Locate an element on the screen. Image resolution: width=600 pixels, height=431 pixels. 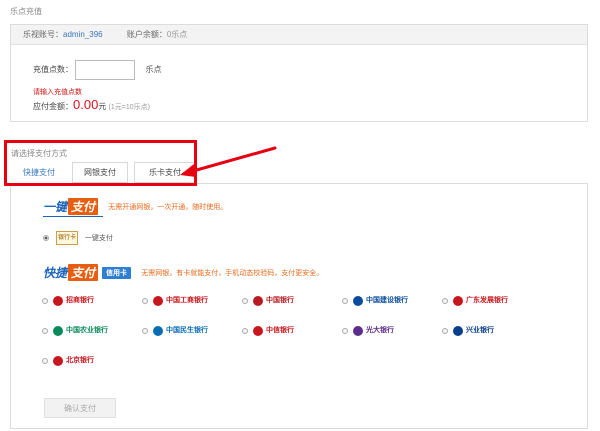
credit-card-badge: 信用卡 is located at coordinates (117, 273).